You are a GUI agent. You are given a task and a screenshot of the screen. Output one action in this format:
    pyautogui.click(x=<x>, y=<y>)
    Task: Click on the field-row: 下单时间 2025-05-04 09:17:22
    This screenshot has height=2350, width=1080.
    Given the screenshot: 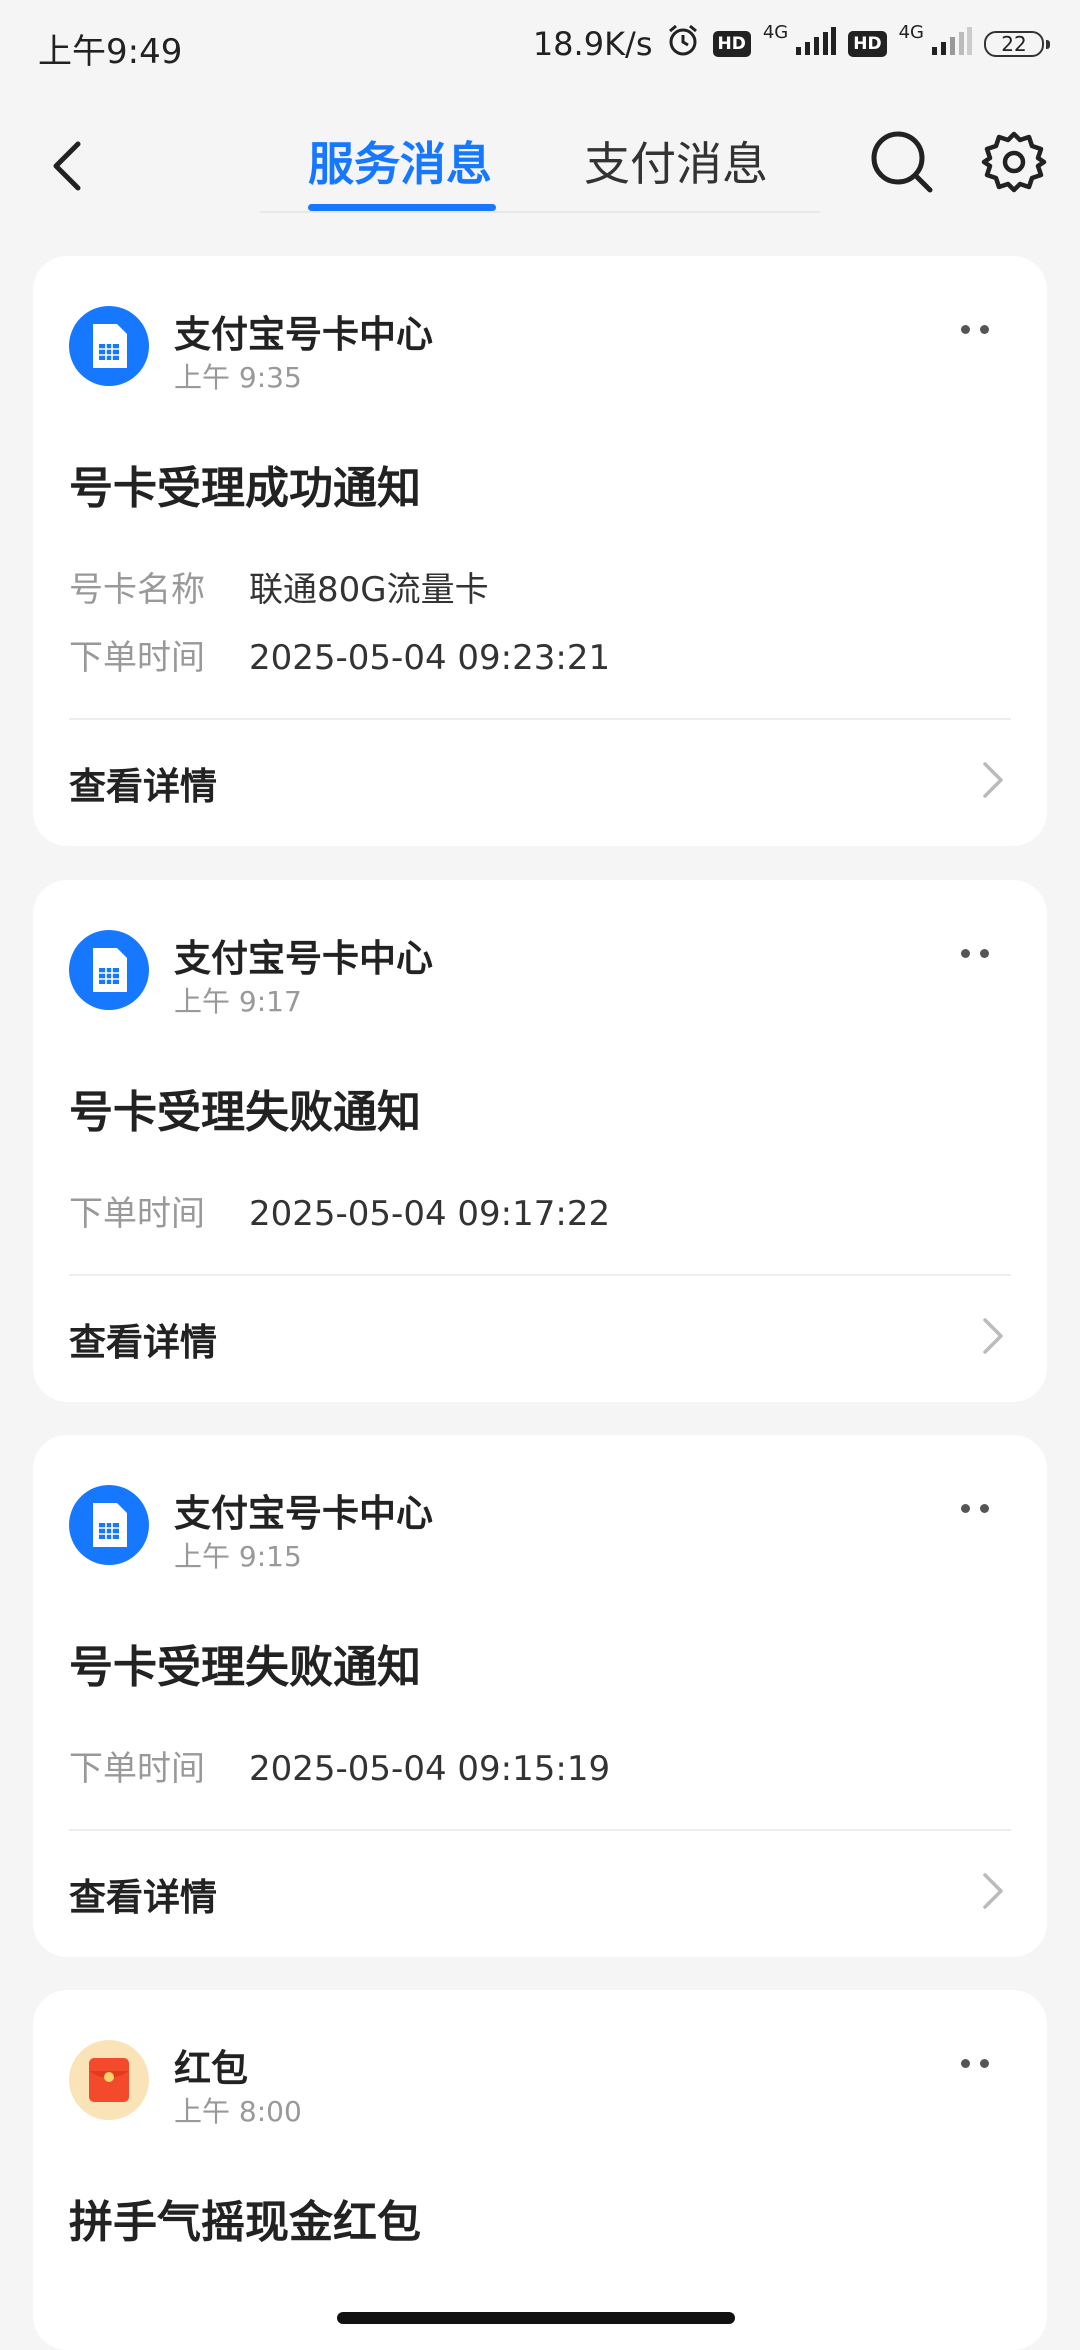 What is the action you would take?
    pyautogui.click(x=339, y=1210)
    